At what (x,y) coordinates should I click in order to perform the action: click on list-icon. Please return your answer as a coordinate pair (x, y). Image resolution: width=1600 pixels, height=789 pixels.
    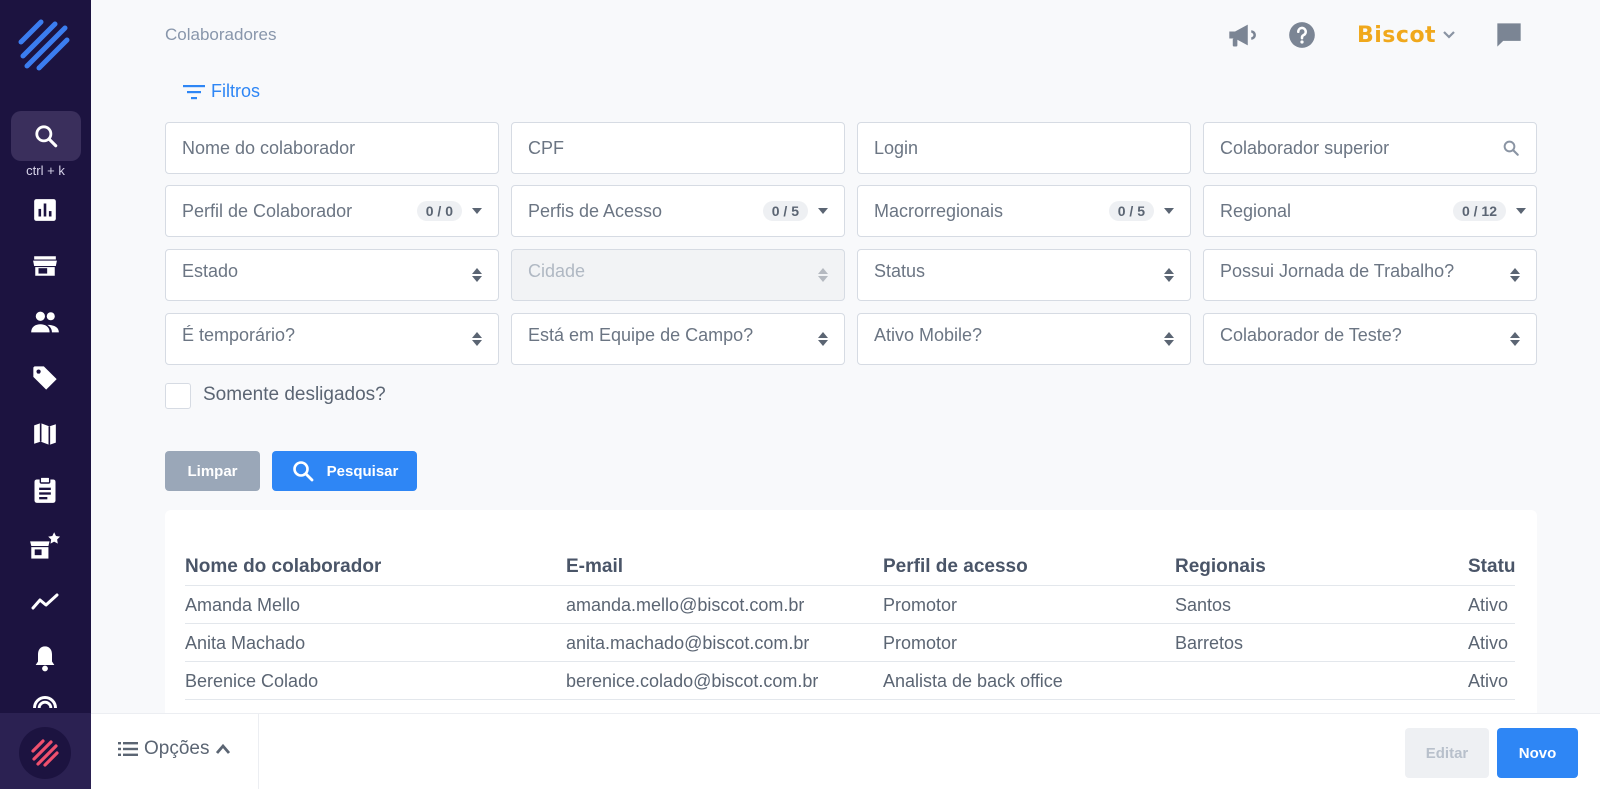
    Looking at the image, I should click on (128, 749).